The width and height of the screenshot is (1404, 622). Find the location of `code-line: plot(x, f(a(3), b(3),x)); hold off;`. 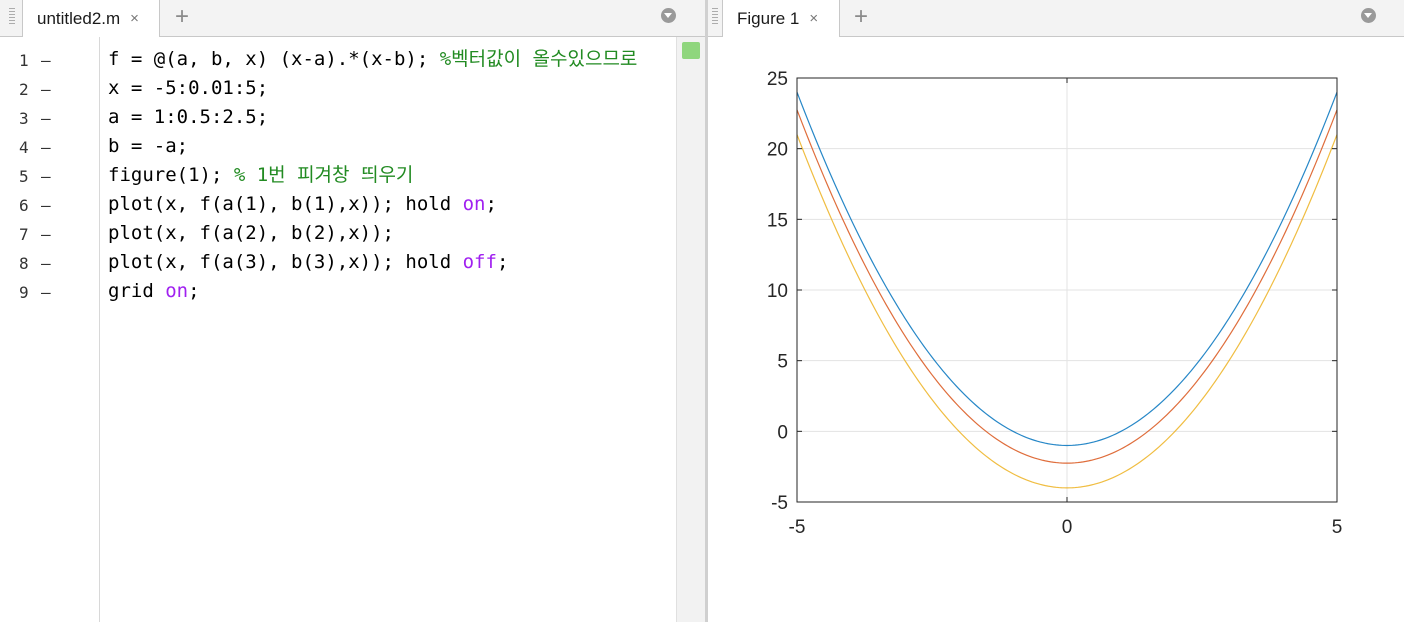

code-line: plot(x, f(a(3), b(3),x)); hold off; is located at coordinates (308, 262).